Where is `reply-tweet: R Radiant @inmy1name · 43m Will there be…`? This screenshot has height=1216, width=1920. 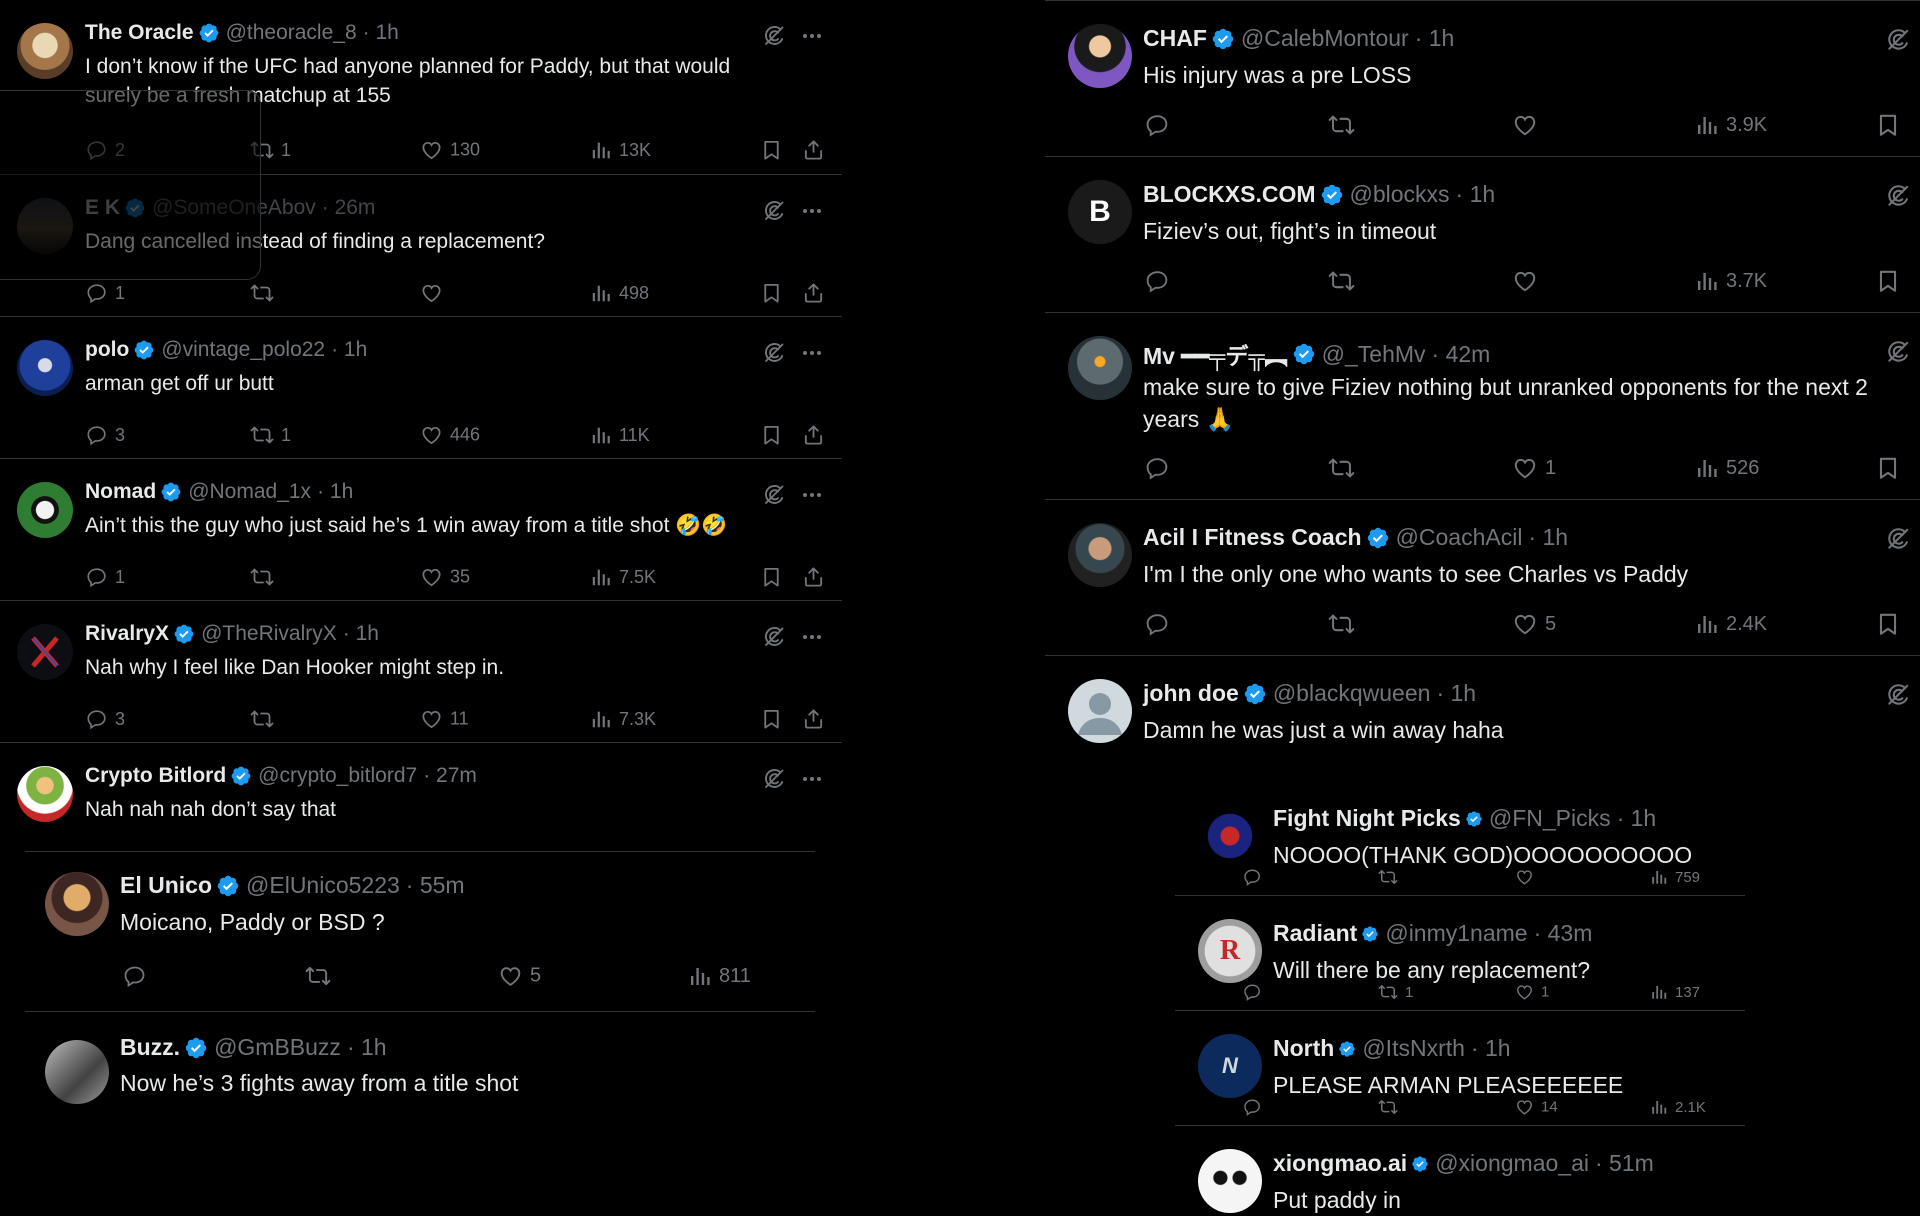 reply-tweet: R Radiant @inmy1name · 43m Will there be… is located at coordinates (1460, 953).